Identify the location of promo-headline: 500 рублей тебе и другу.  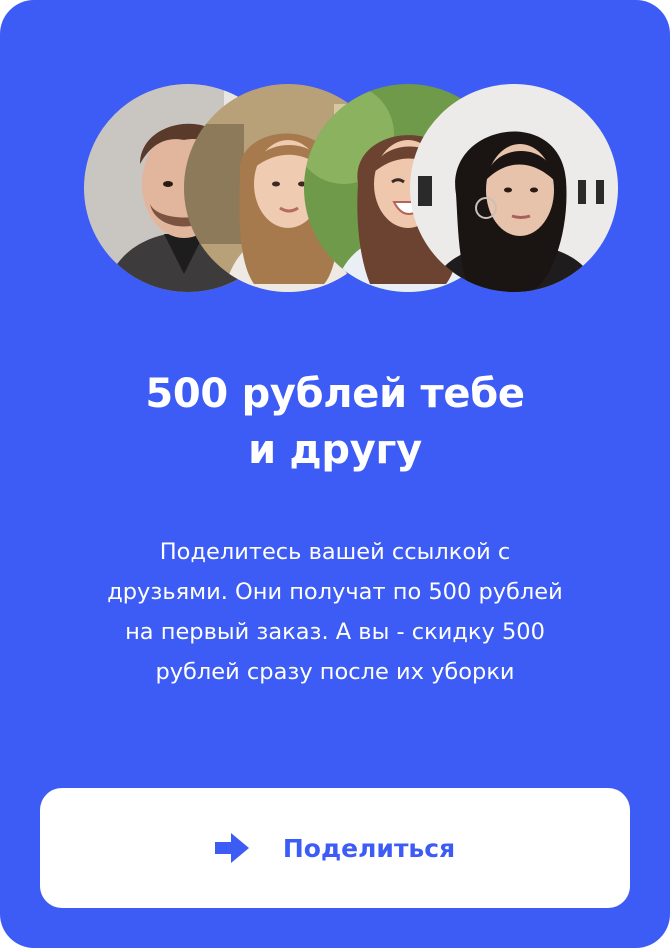
(335, 422).